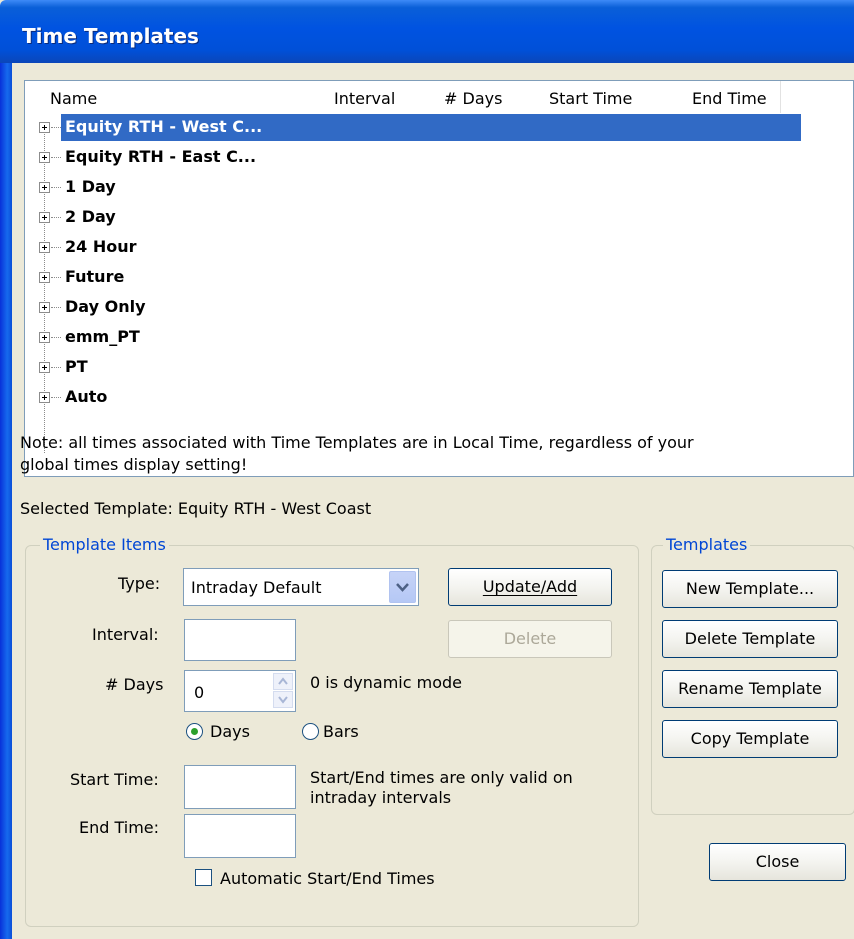  Describe the element at coordinates (240, 787) in the screenshot. I see `start-time-field` at that location.